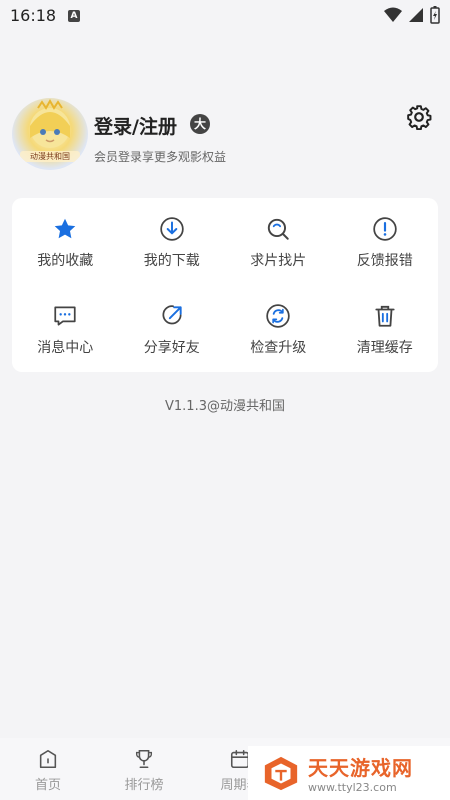 Image resolution: width=450 pixels, height=800 pixels. I want to click on nav-label: 排行榜, so click(144, 785).